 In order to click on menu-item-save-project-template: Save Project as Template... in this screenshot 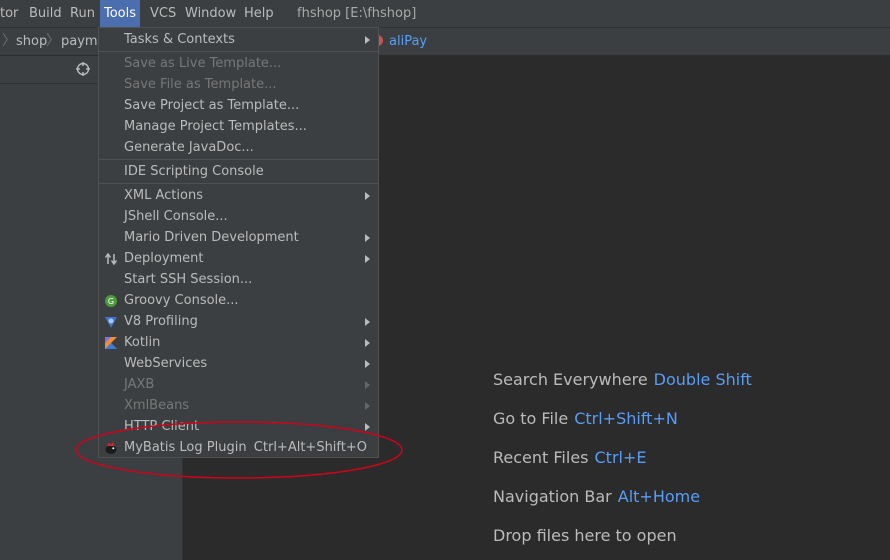, I will do `click(238, 105)`.